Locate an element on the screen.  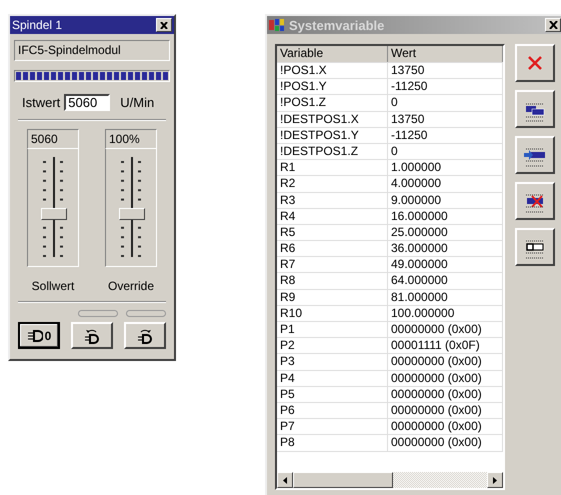
table-cell: !POS1.X is located at coordinates (332, 70).